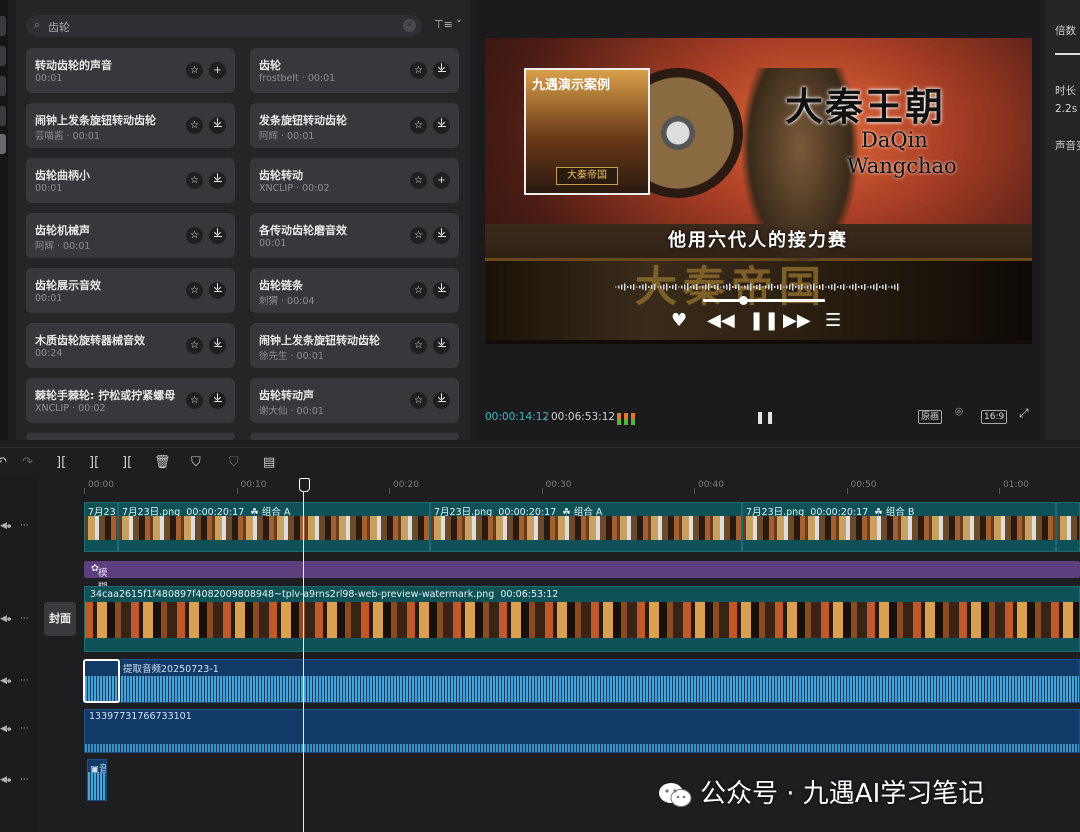 This screenshot has width=1080, height=832. I want to click on caption-icon: ▤, so click(269, 462).